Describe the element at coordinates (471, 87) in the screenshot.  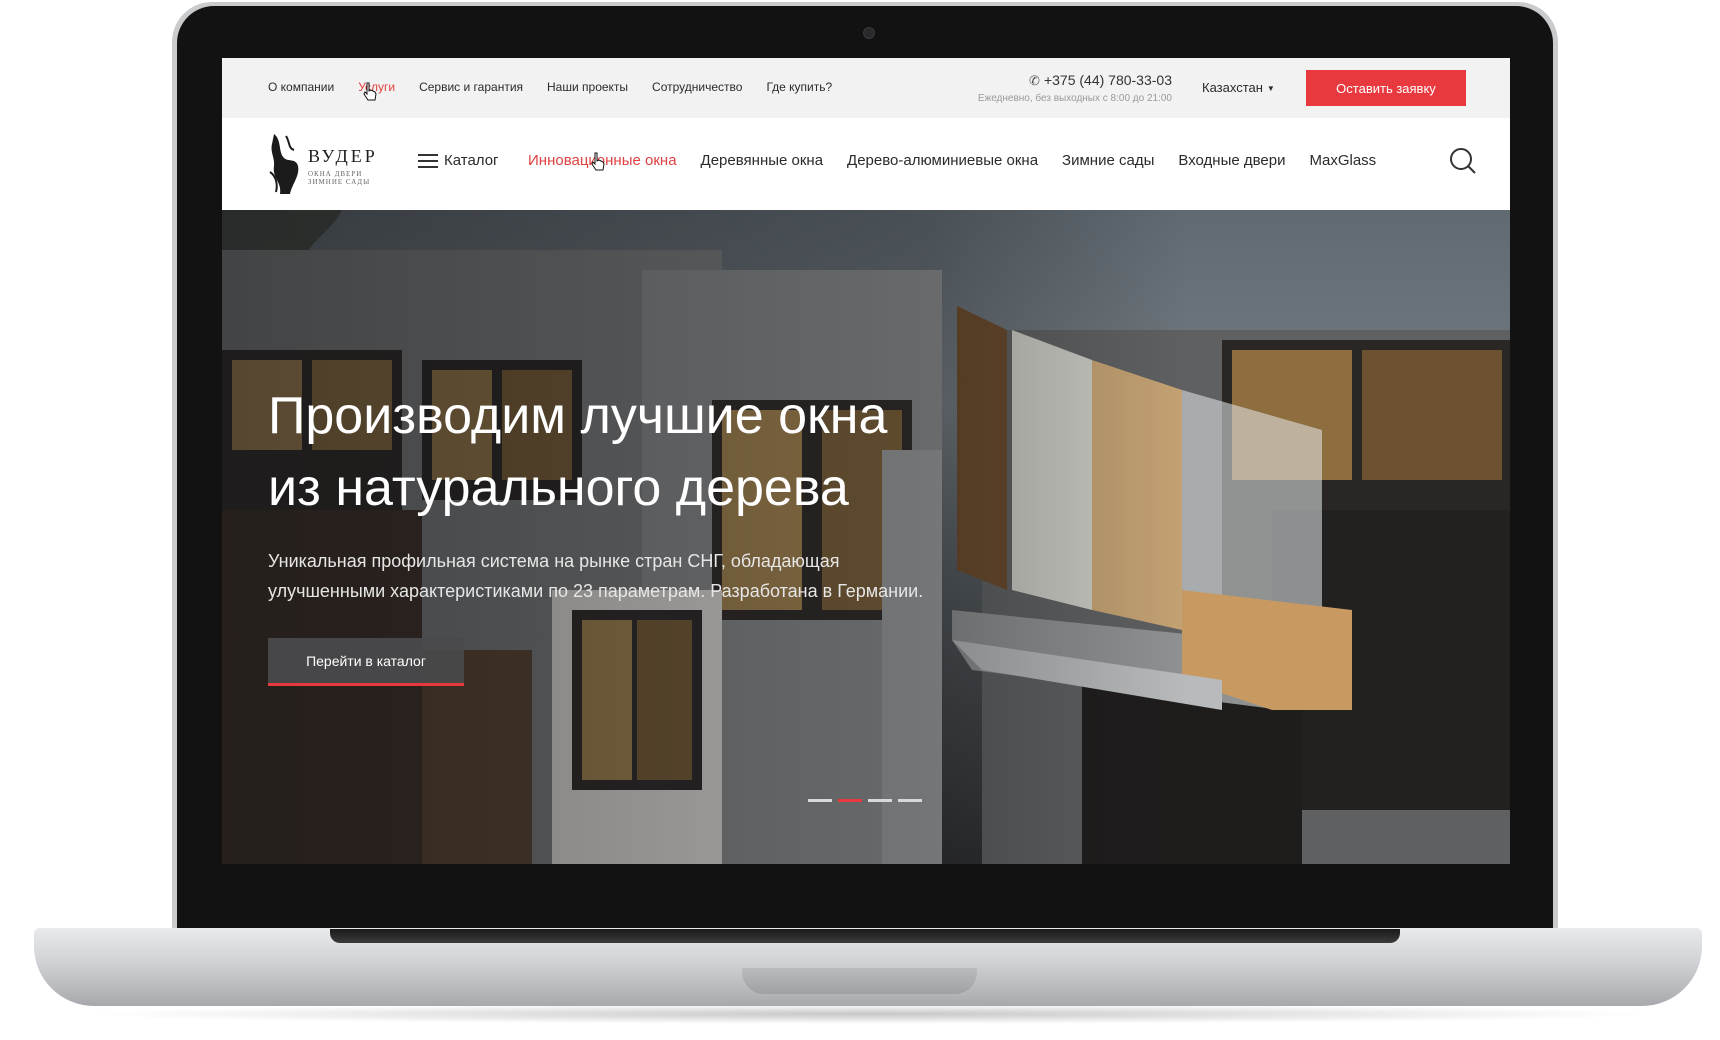
I see `top-nav-item-service-warranty: Сервис и гарантия` at that location.